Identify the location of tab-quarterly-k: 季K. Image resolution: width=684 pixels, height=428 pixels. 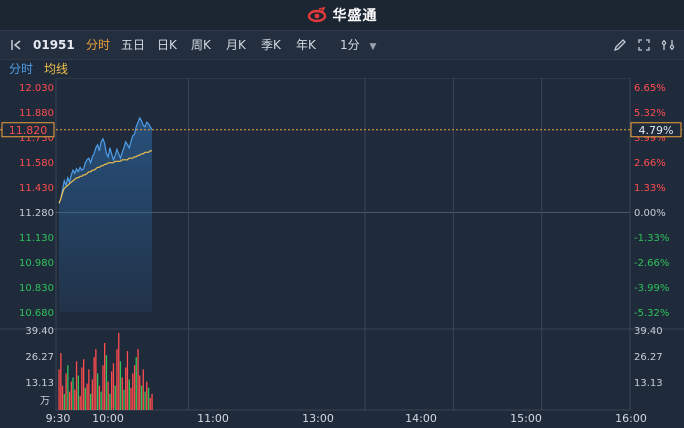
(271, 45).